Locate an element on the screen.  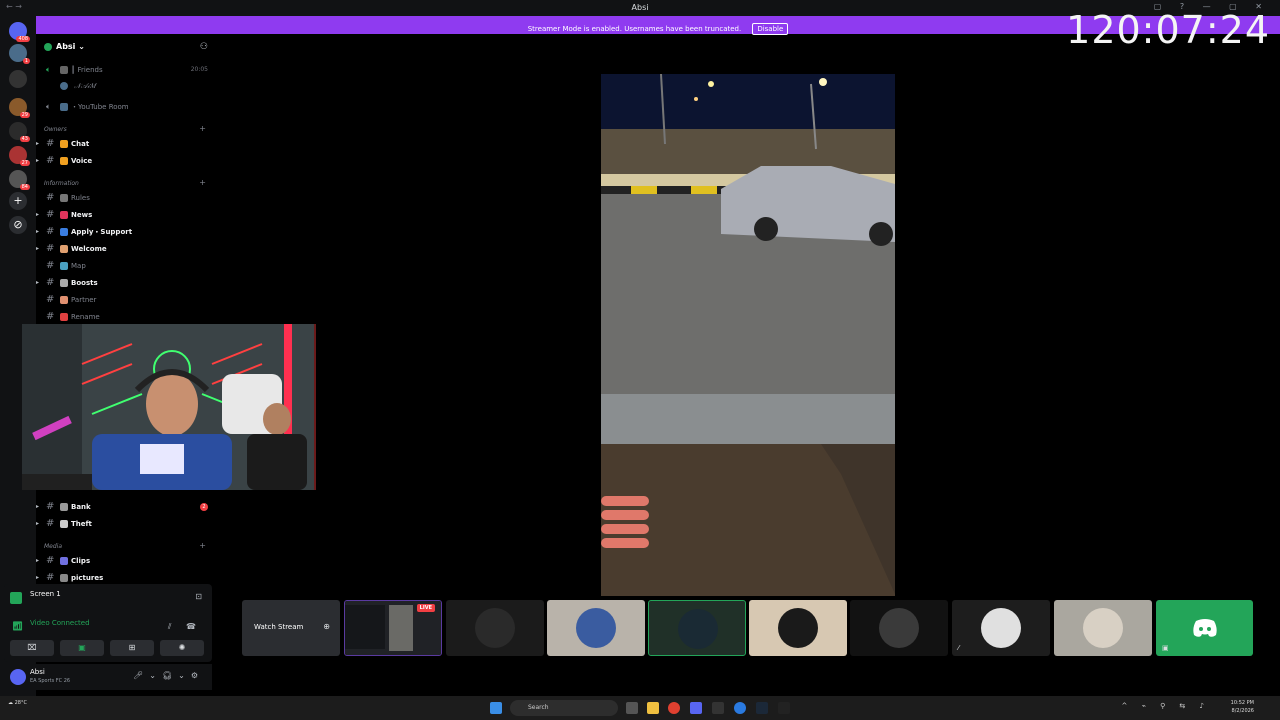
channel-label: Voice is located at coordinates (82, 161).